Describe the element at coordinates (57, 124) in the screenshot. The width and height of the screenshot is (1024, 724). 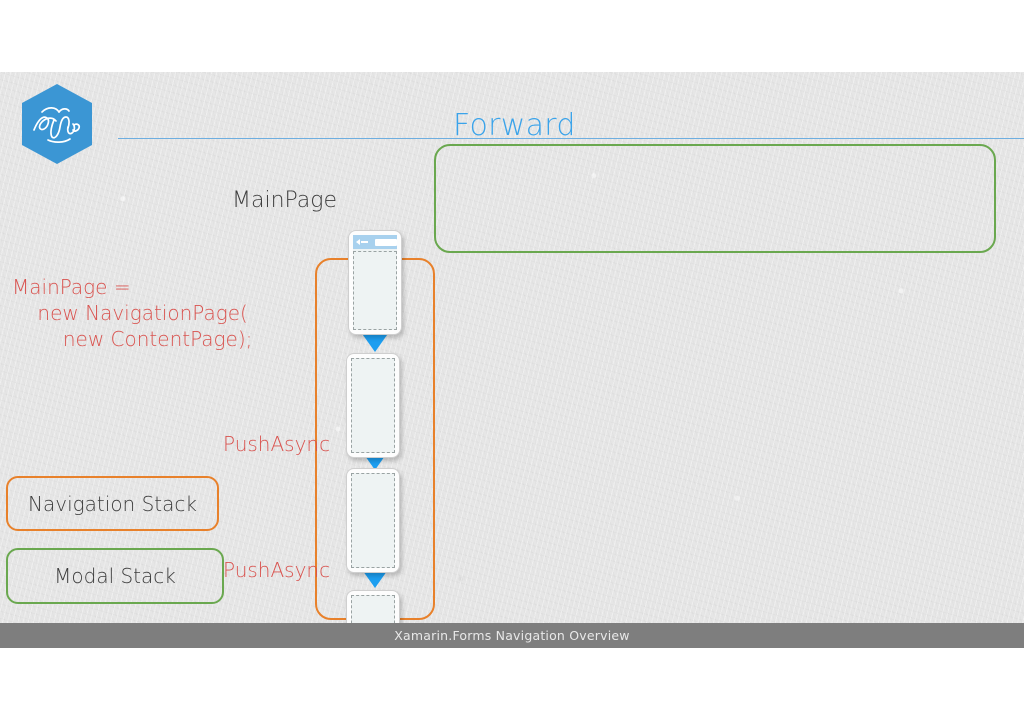
I see `nuits-hexagon-logo` at that location.